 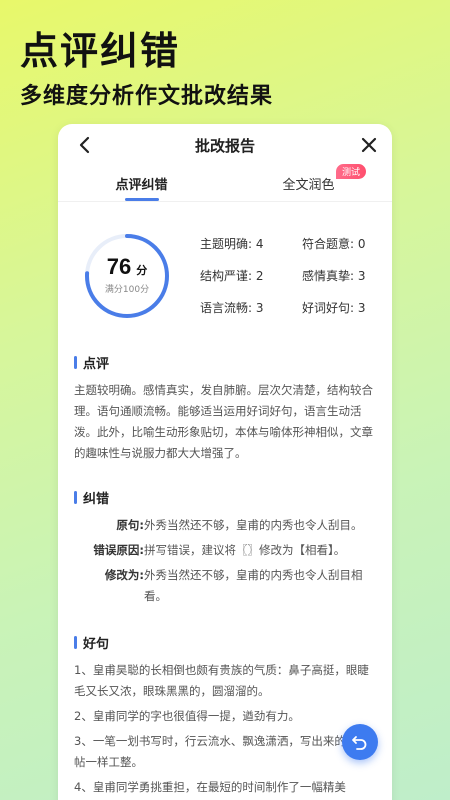 What do you see at coordinates (308, 185) in the screenshot?
I see `tab-polish-label: 全文润色` at bounding box center [308, 185].